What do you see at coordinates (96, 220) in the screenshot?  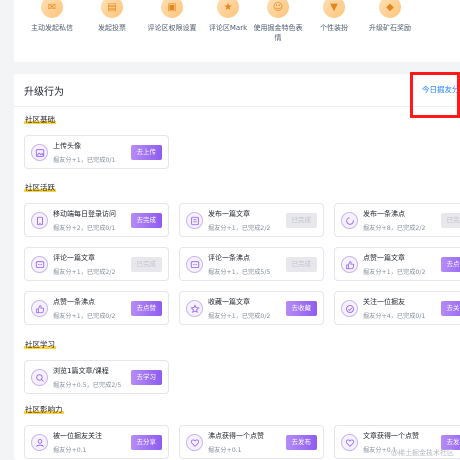 I see `task-card: 移动端每日登录访问 掘友分+2，已完成0/1 去完成` at bounding box center [96, 220].